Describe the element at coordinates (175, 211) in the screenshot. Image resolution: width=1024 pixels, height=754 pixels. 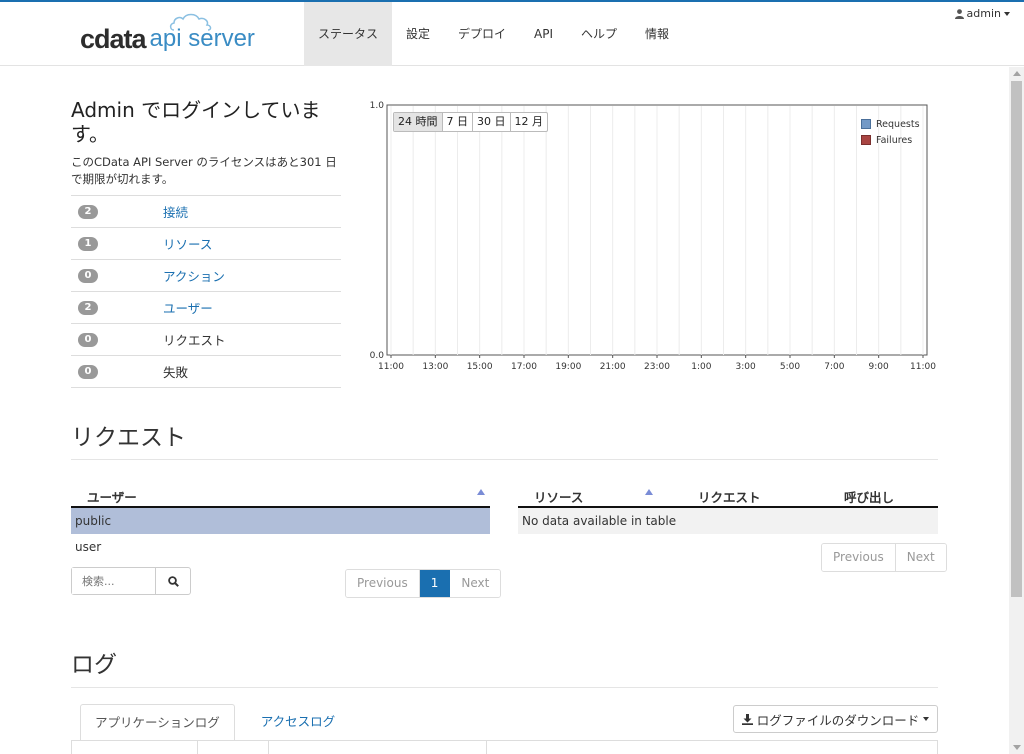
I see `connections-link: 接続` at that location.